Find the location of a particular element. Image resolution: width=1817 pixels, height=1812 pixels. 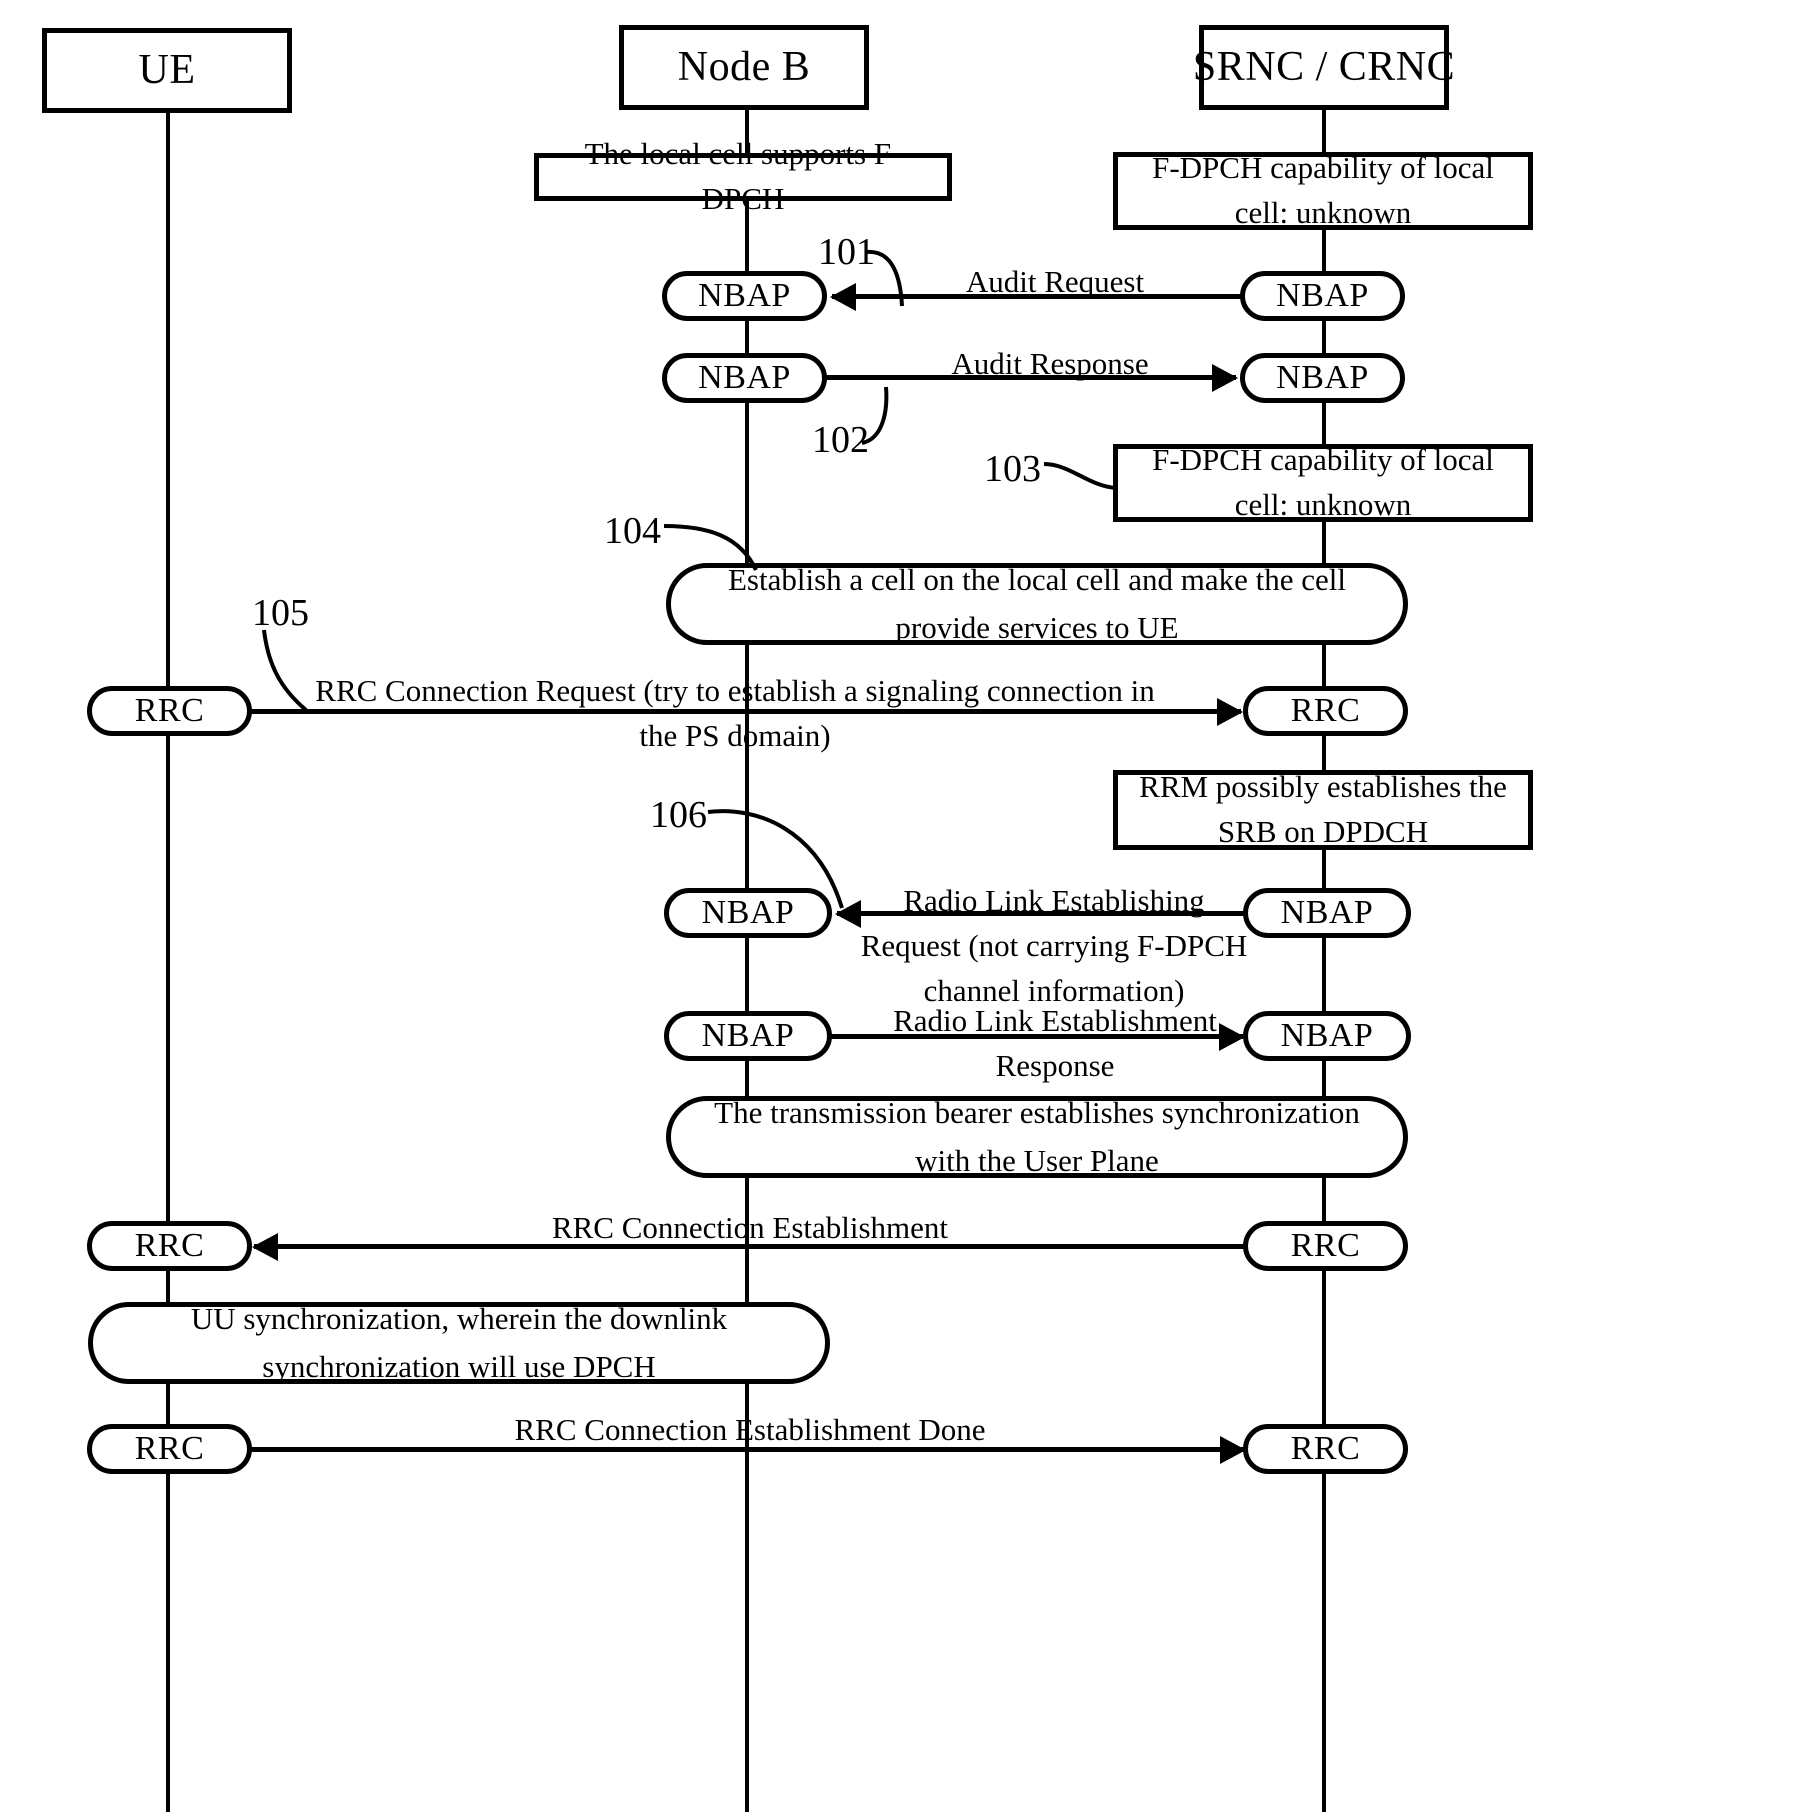

actor-rnc: SRNC / CRNC is located at coordinates (1324, 67).